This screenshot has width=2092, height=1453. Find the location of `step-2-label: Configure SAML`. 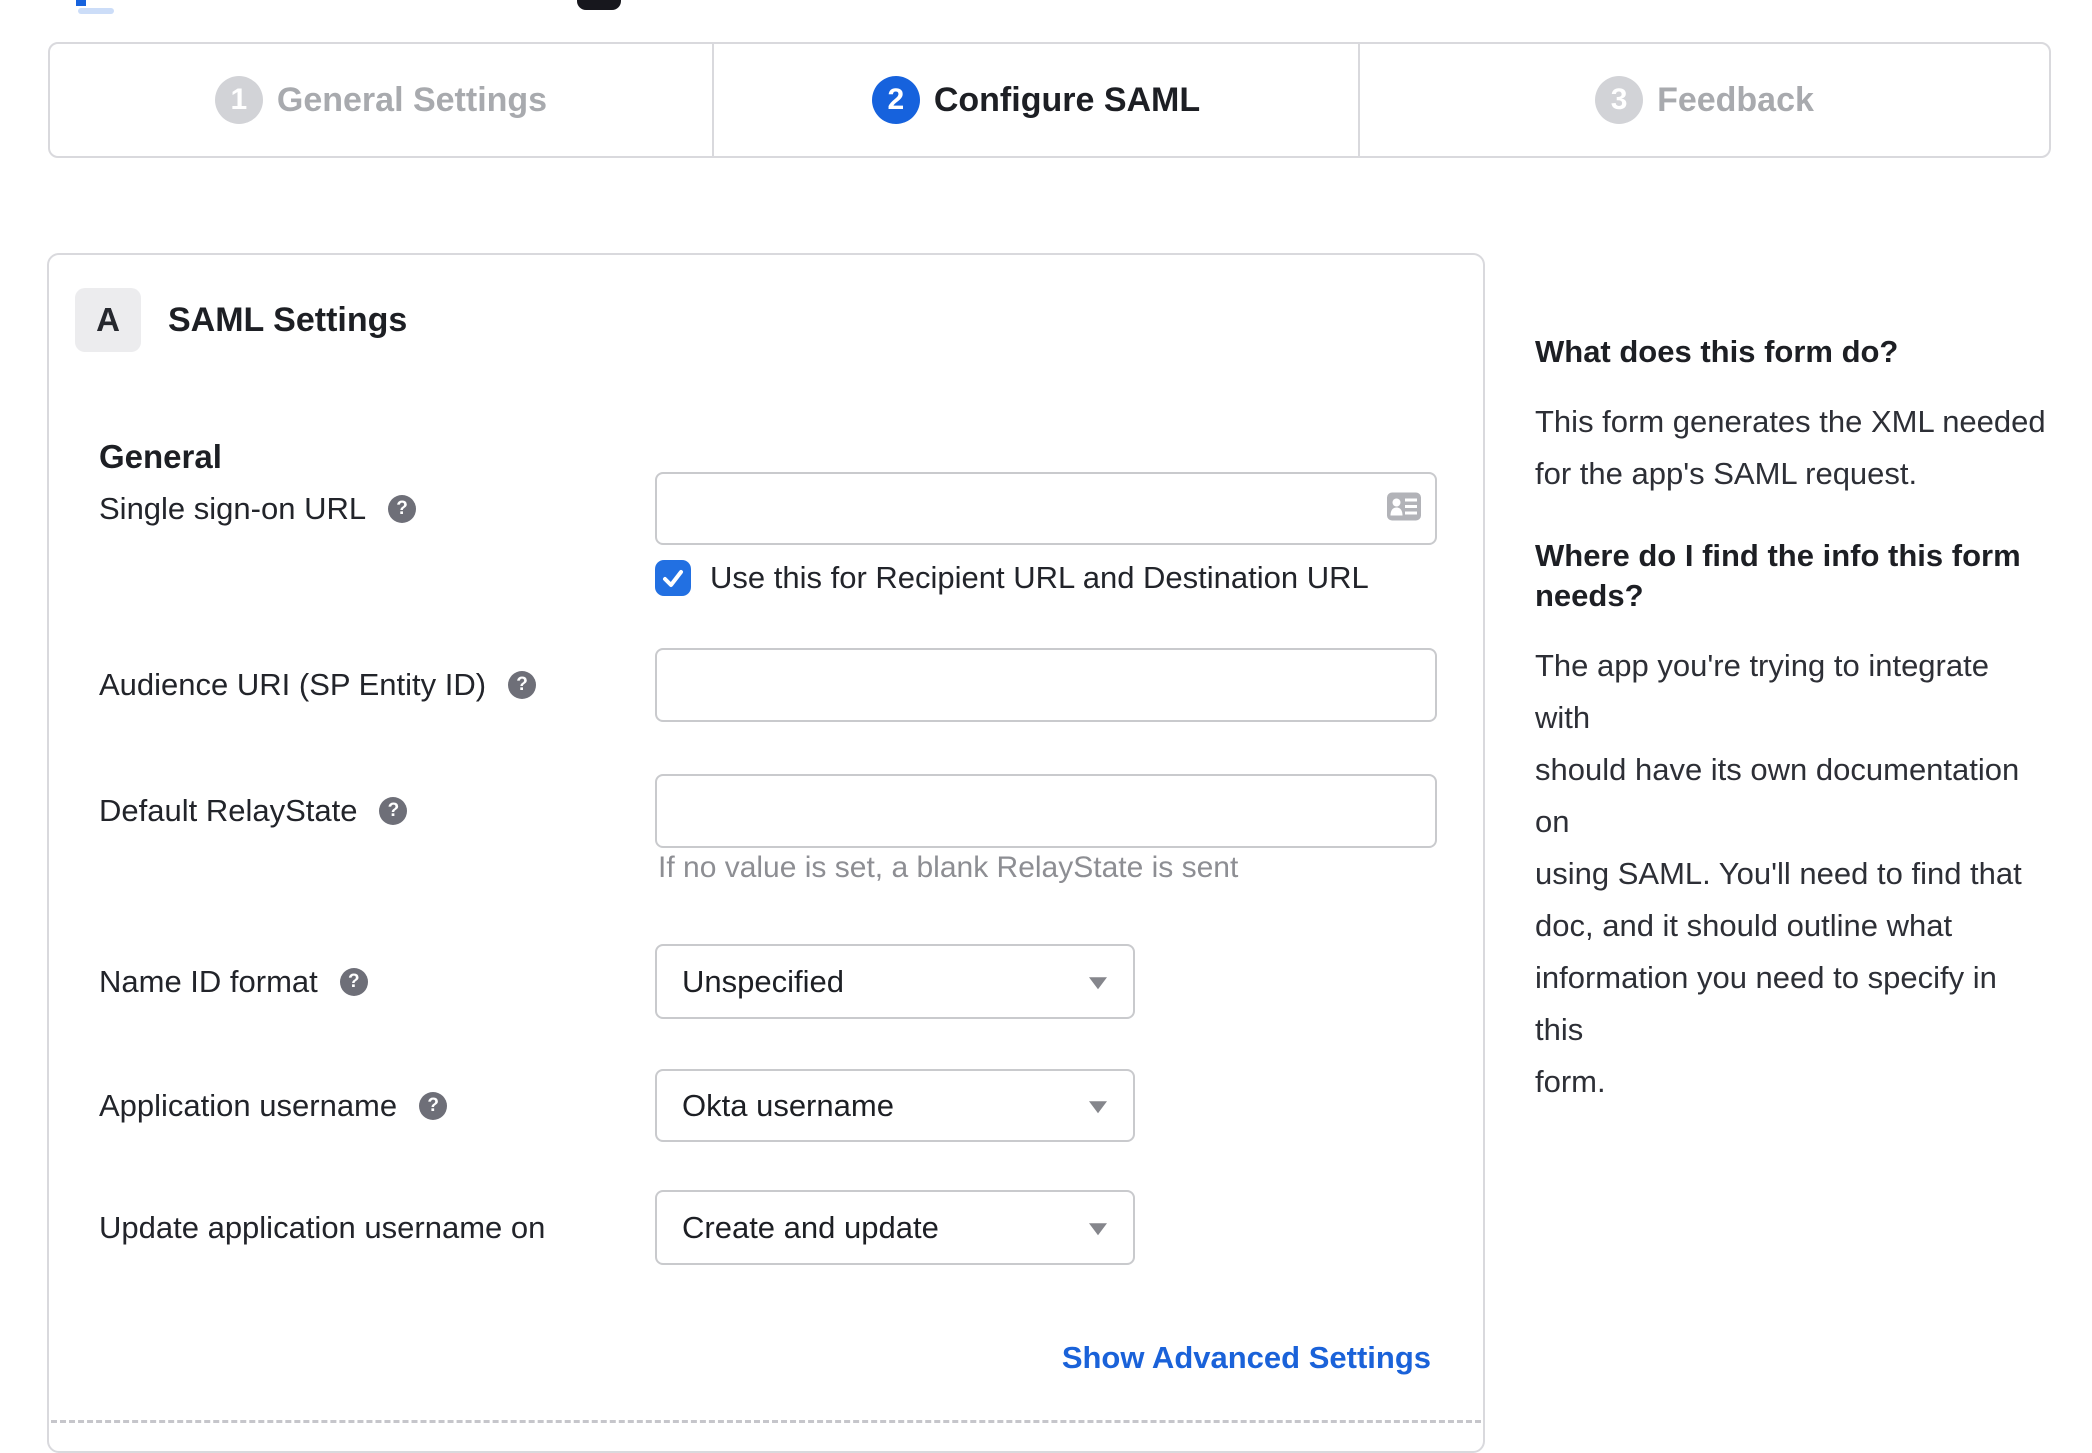

step-2-label: Configure SAML is located at coordinates (1067, 99).